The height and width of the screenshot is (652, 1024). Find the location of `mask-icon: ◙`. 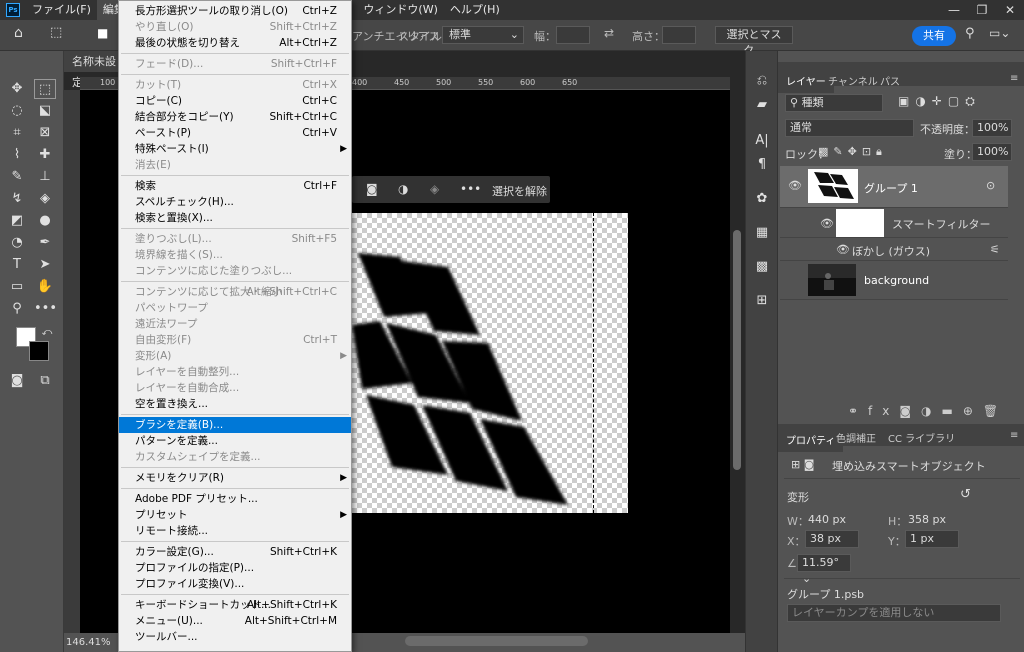

mask-icon: ◙ is located at coordinates (372, 189).